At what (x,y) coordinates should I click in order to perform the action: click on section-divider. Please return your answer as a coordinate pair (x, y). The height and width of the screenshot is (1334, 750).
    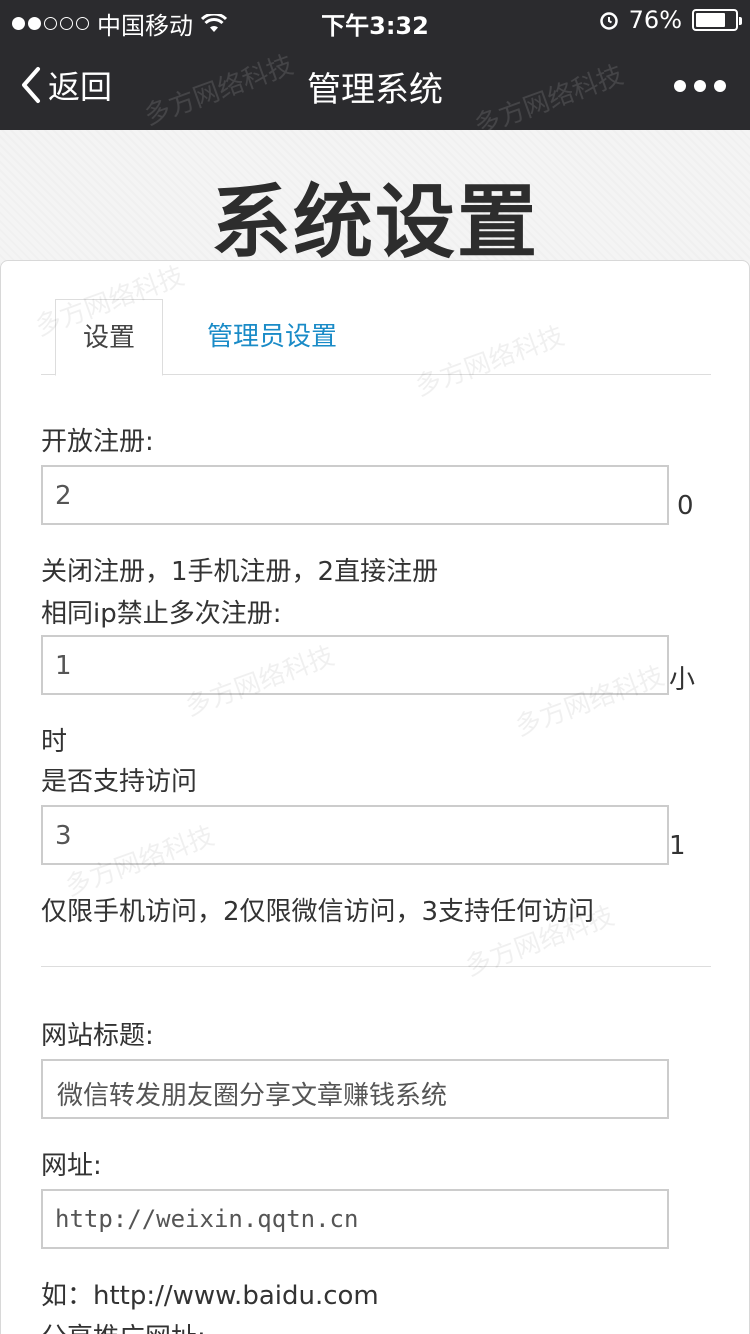
    Looking at the image, I should click on (376, 966).